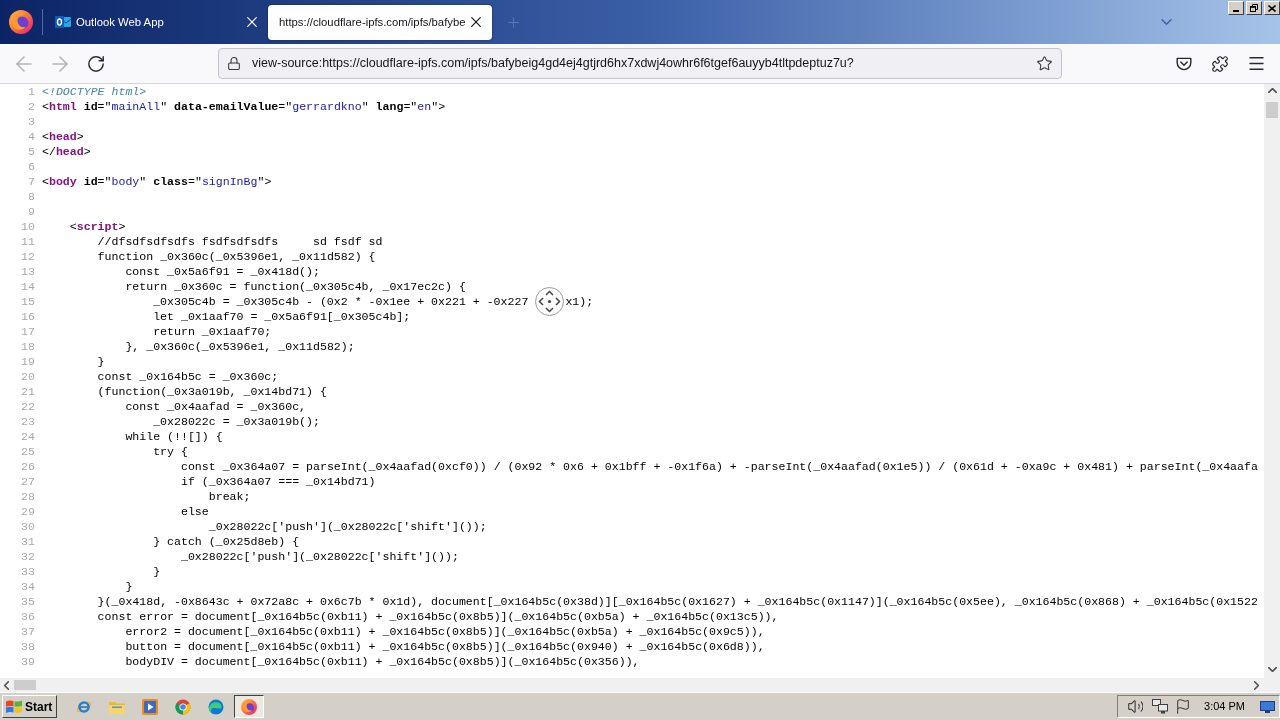 The image size is (1280, 720). What do you see at coordinates (84, 706) in the screenshot?
I see `e-logo-icon` at bounding box center [84, 706].